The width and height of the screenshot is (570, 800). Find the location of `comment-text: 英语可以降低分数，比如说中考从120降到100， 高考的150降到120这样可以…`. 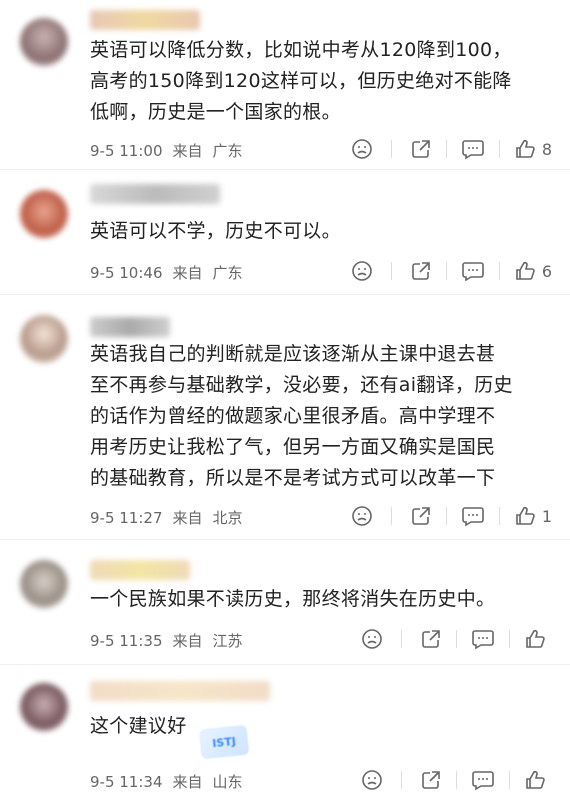

comment-text: 英语可以降低分数，比如说中考从120降到100， 高考的150降到120这样可以… is located at coordinates (301, 81).